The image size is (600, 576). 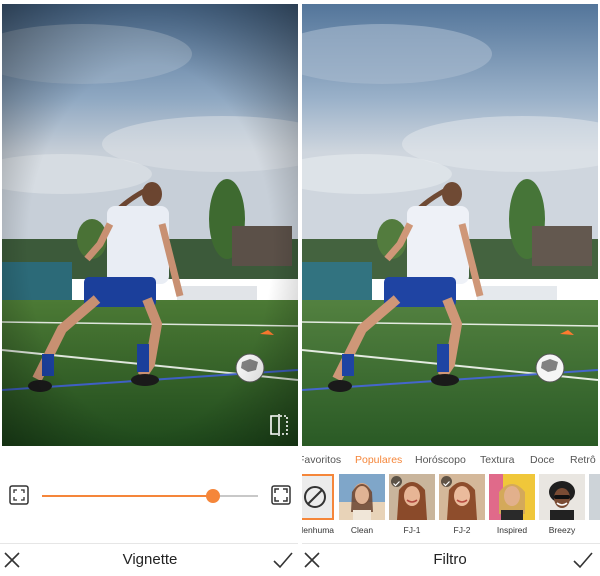 I want to click on filter-inspired: Inspired, so click(x=512, y=504).